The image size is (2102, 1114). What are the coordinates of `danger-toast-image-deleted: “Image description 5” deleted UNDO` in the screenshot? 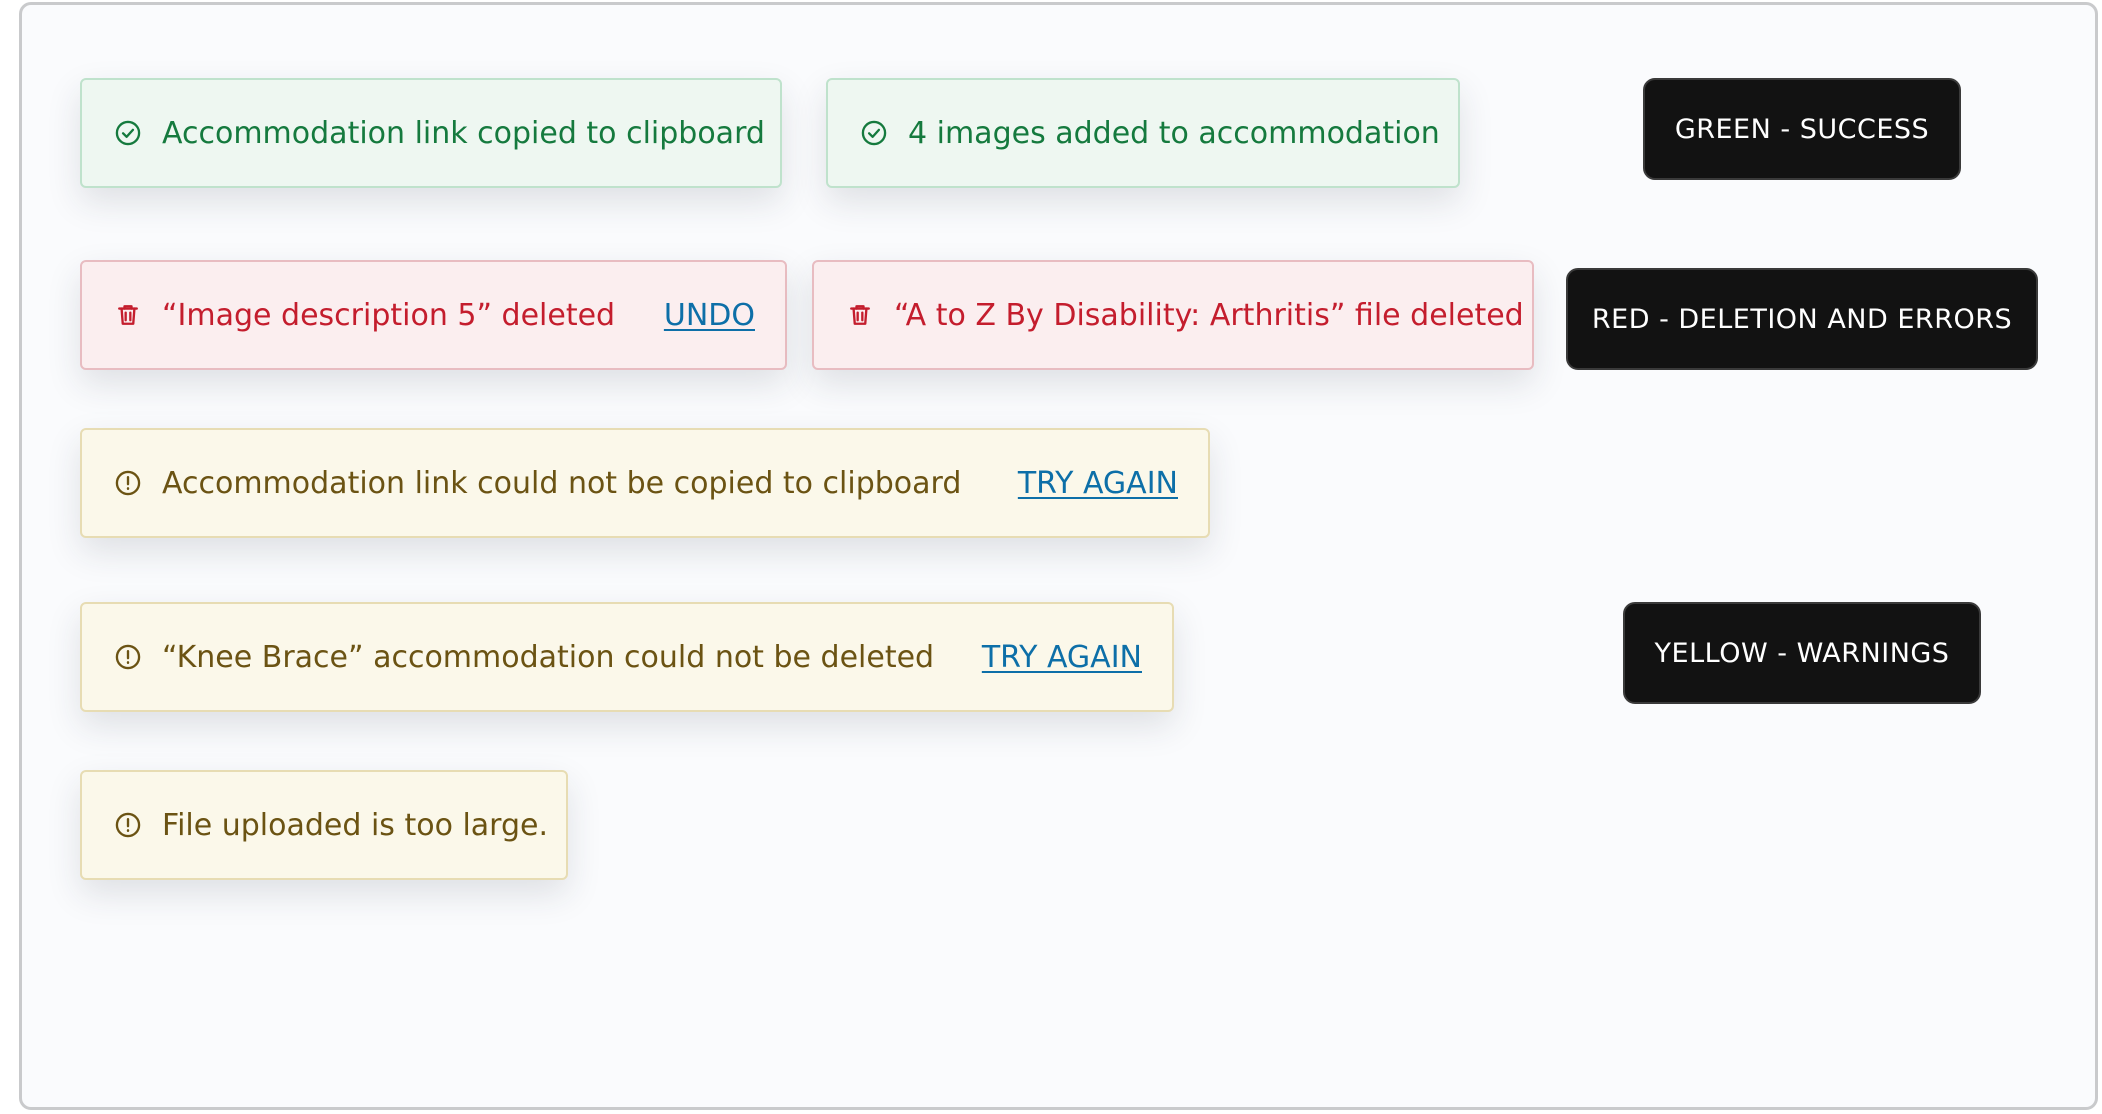 It's located at (433, 315).